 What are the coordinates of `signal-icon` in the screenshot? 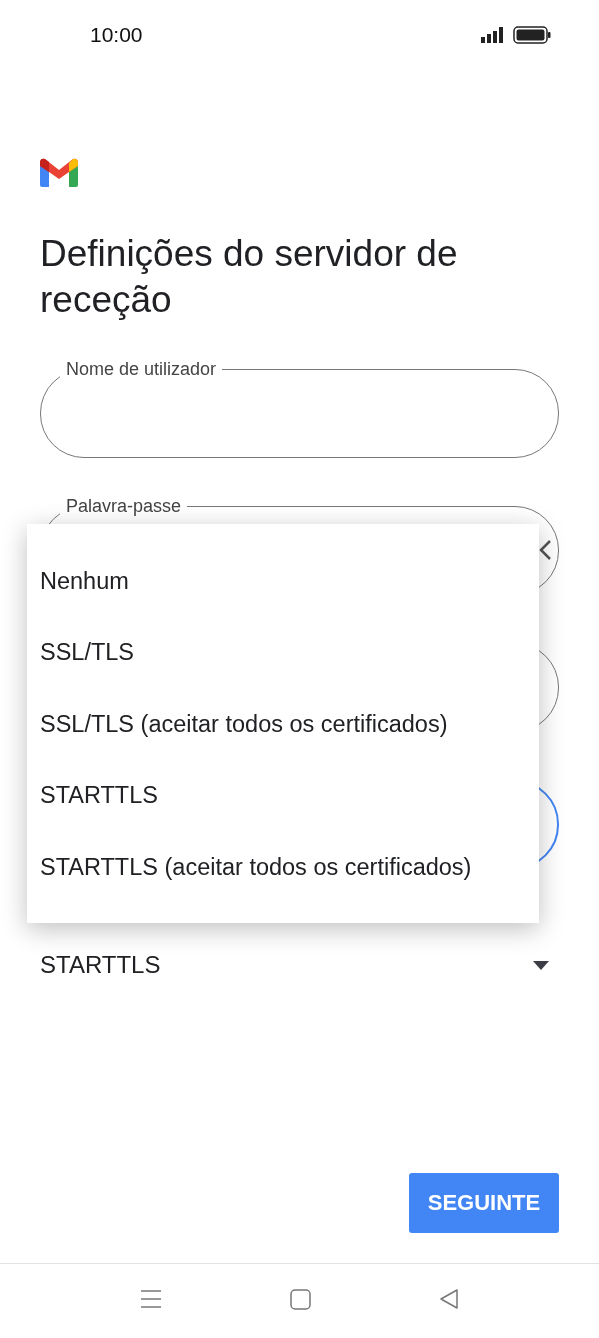 It's located at (493, 35).